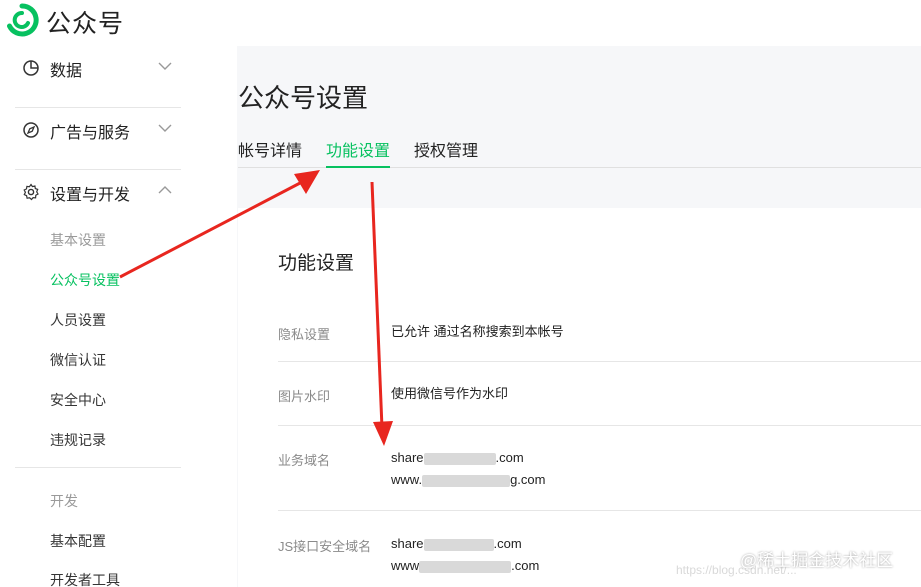 This screenshot has width=921, height=587. I want to click on sidebar-group-settings-dev: 设置与开发, so click(98, 201).